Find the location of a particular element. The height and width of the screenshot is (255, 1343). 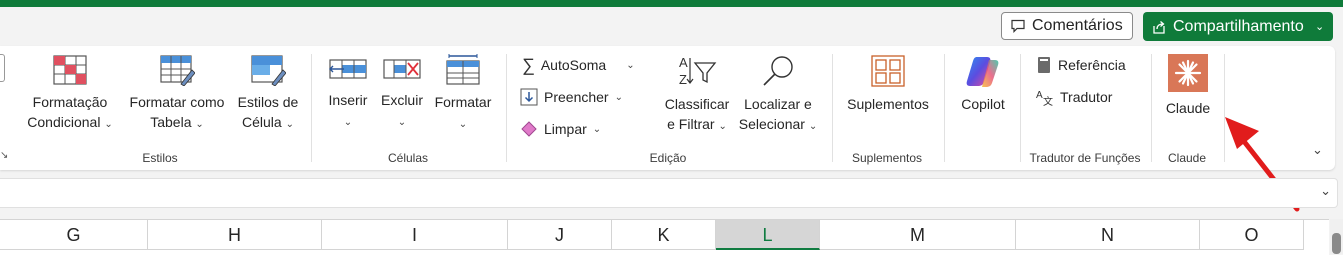

translator-button: A 文 Tradutor is located at coordinates (1074, 97).